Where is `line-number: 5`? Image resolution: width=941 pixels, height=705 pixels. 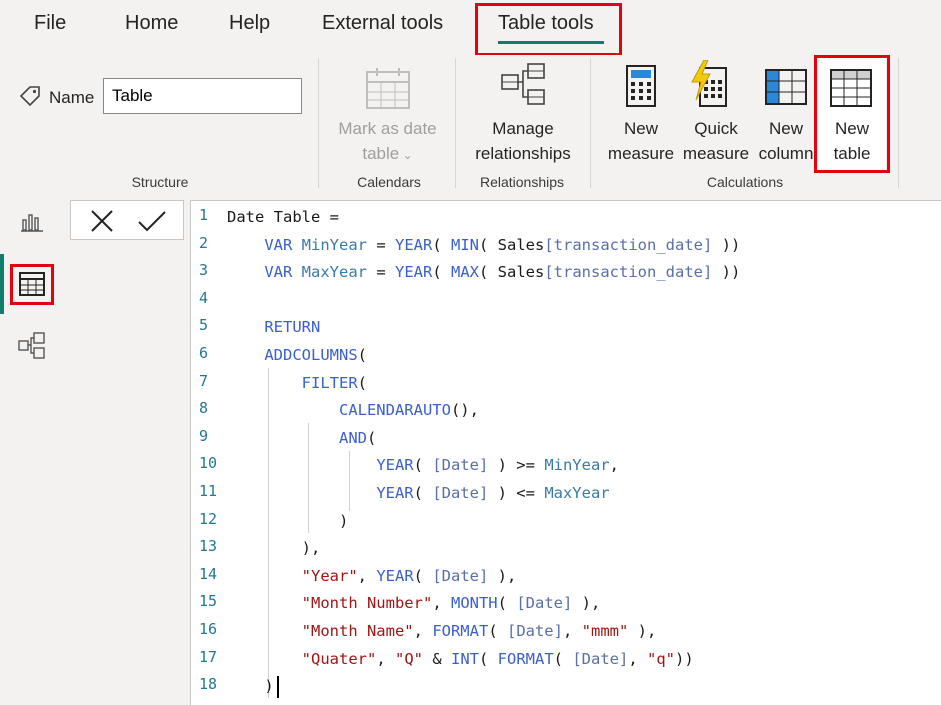 line-number: 5 is located at coordinates (204, 325).